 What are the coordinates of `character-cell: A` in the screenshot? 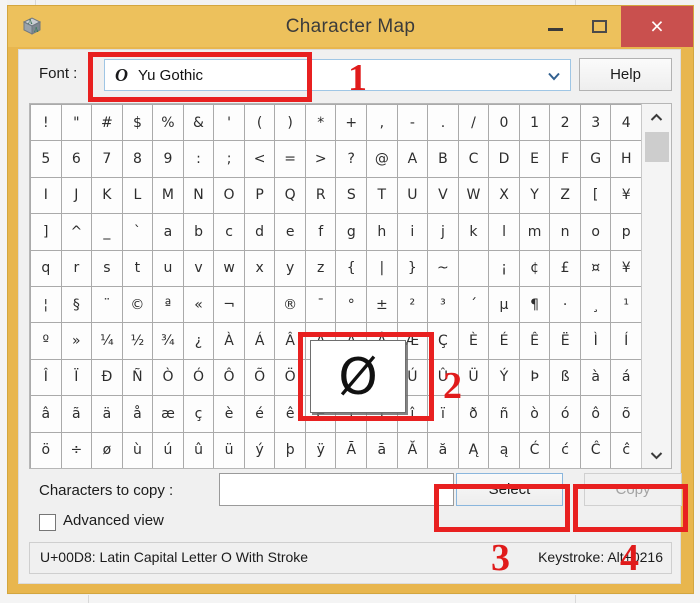 It's located at (412, 159).